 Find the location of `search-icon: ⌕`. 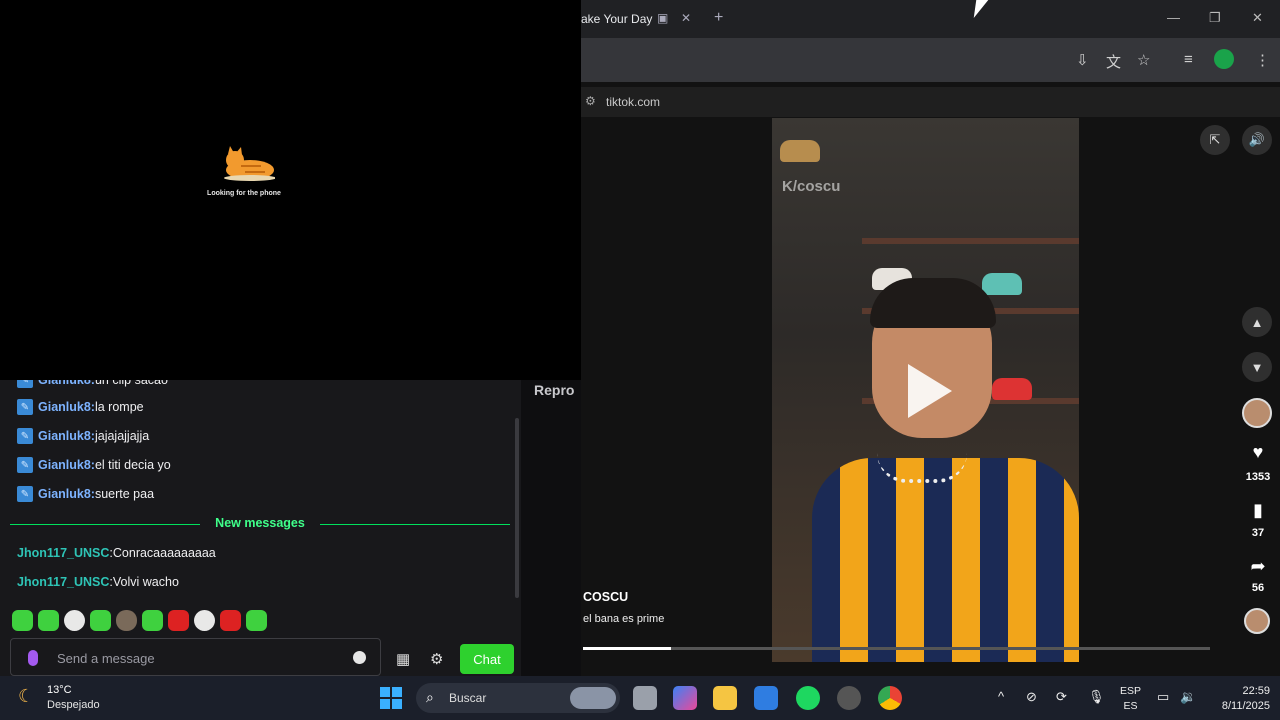

search-icon: ⌕ is located at coordinates (430, 697).